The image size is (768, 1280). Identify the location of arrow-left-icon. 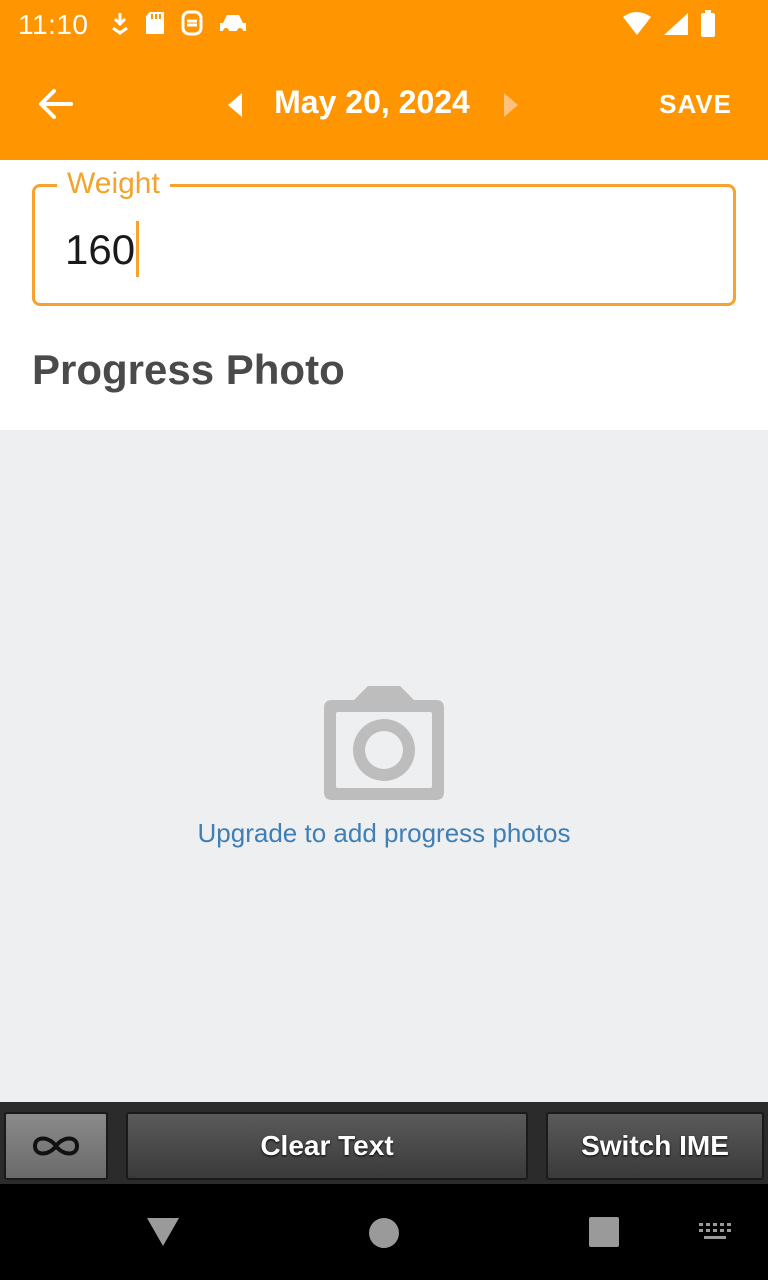
(56, 104).